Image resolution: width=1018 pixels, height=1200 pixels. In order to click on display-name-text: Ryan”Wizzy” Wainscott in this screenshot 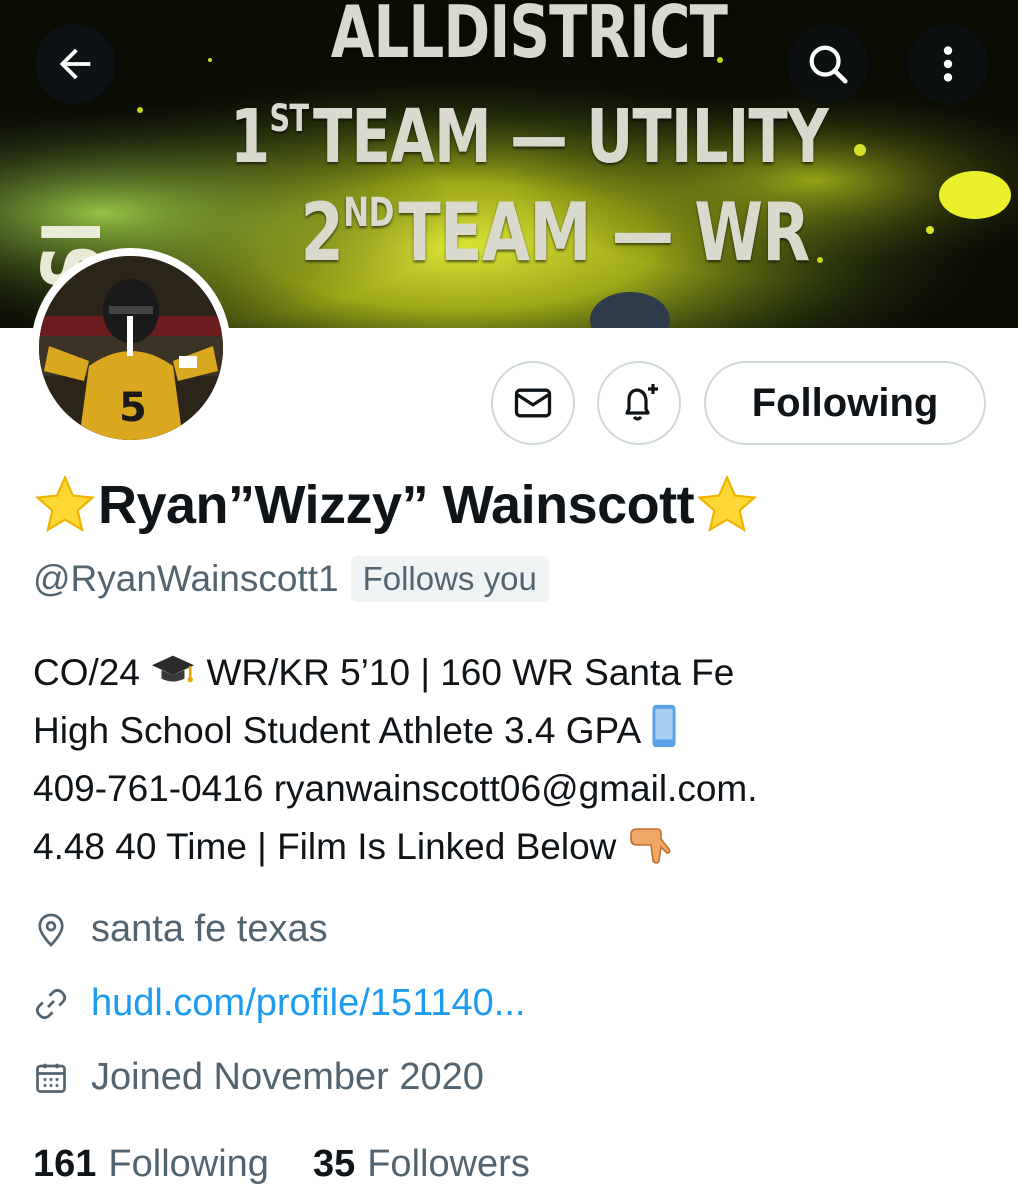, I will do `click(396, 505)`.